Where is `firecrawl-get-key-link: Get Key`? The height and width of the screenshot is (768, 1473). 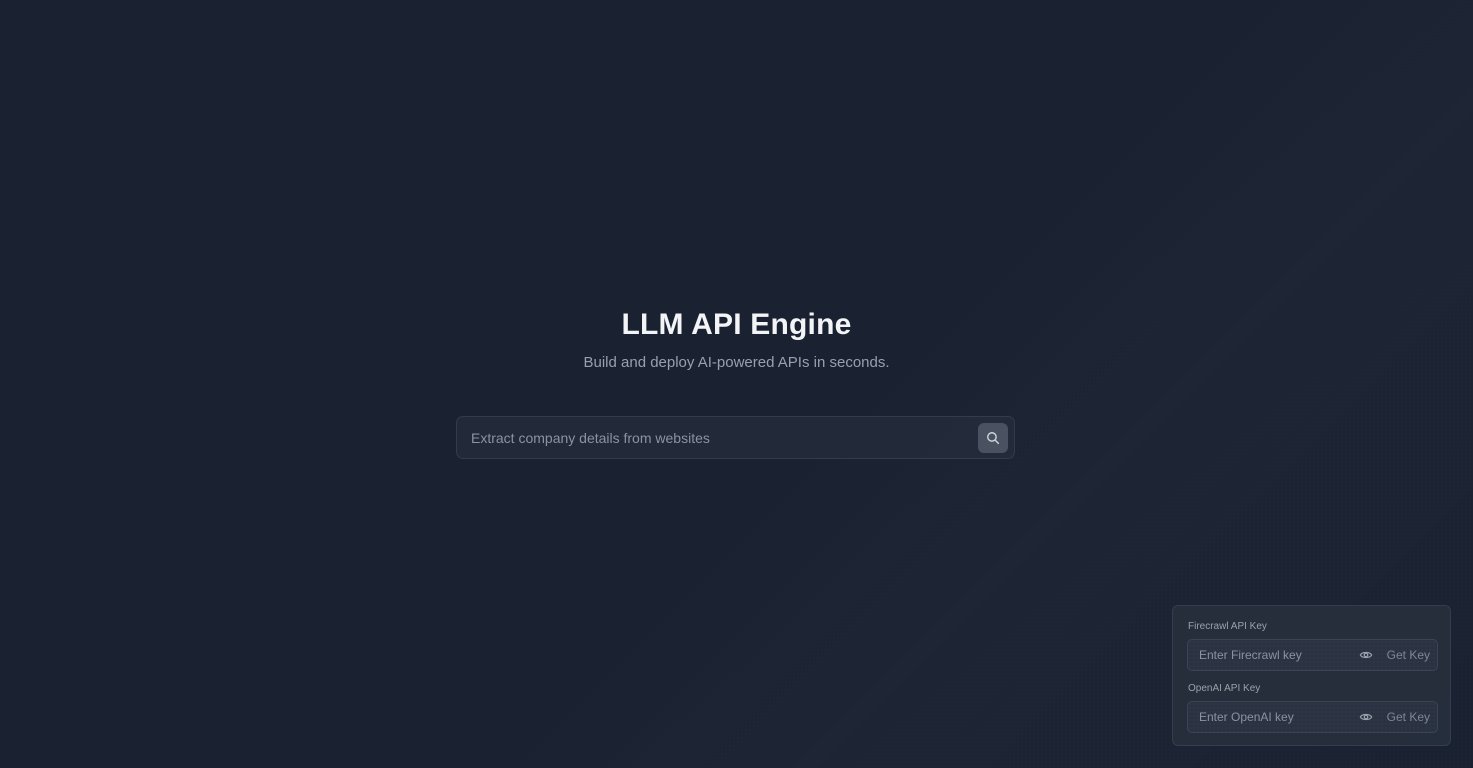 firecrawl-get-key-link: Get Key is located at coordinates (1408, 655).